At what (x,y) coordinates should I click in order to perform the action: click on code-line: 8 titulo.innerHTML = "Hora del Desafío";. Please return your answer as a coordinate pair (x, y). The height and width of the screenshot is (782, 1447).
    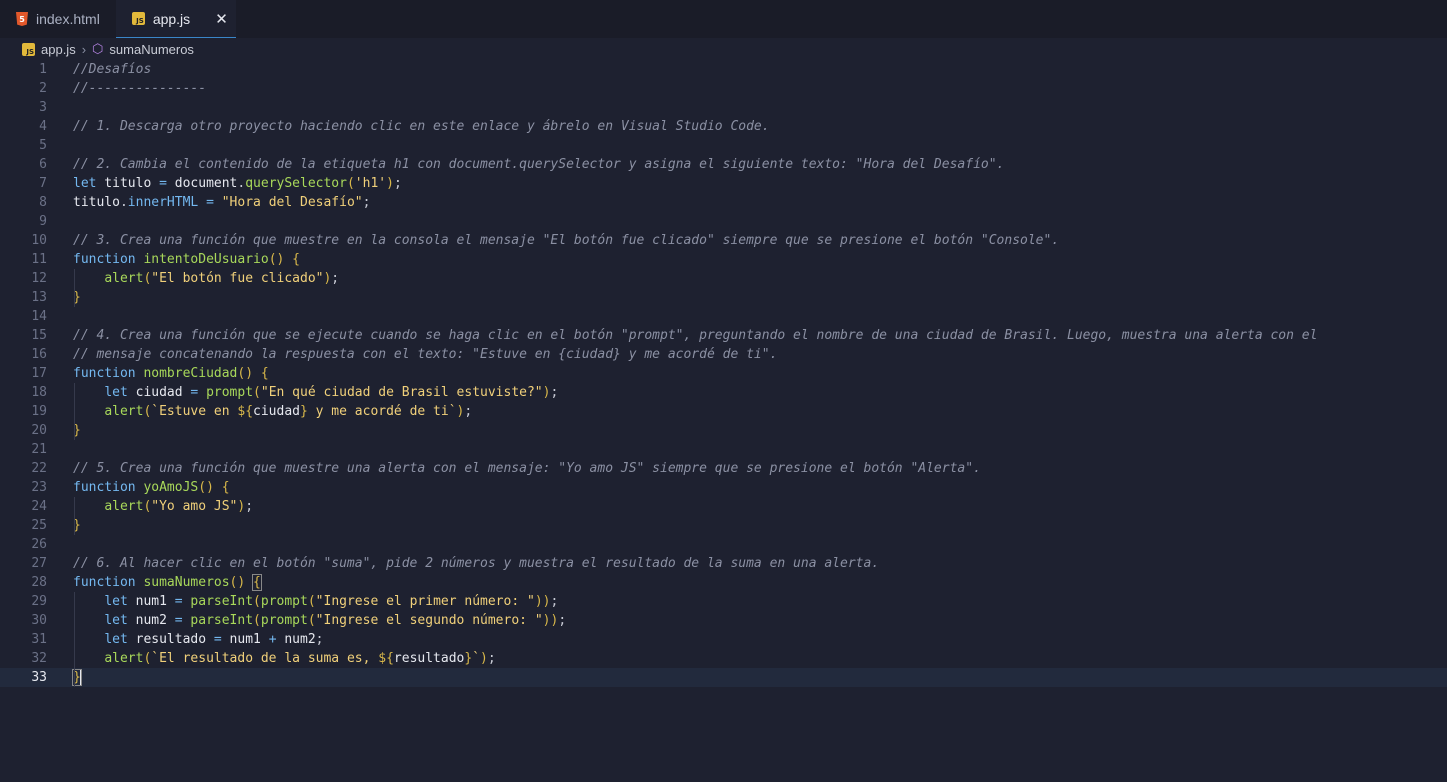
    Looking at the image, I should click on (723, 202).